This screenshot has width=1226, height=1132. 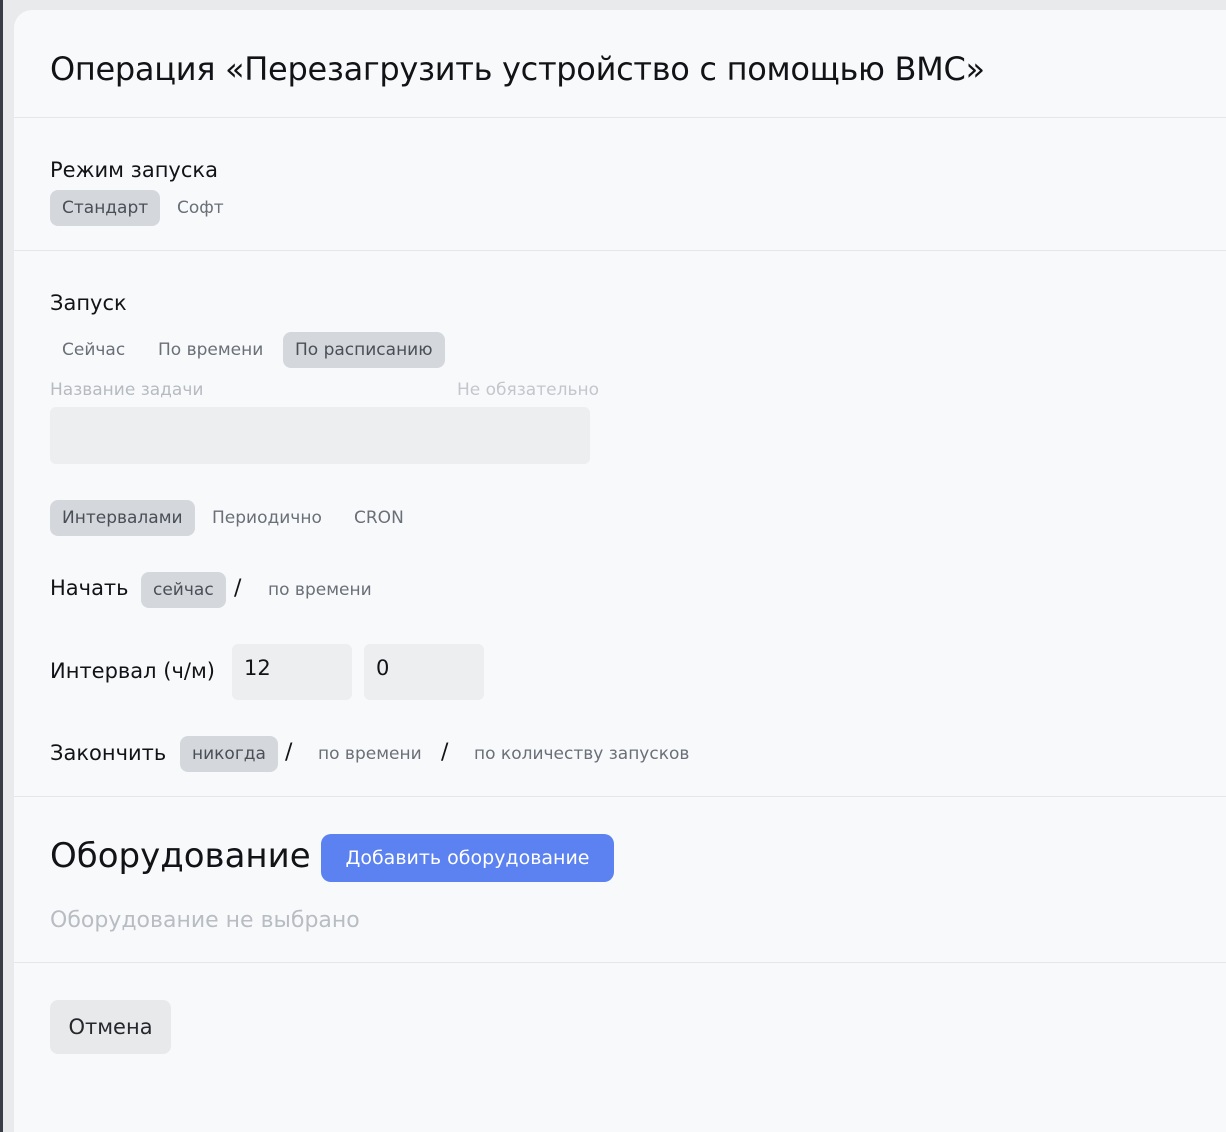 I want to click on interval-minutes-input, so click(x=424, y=672).